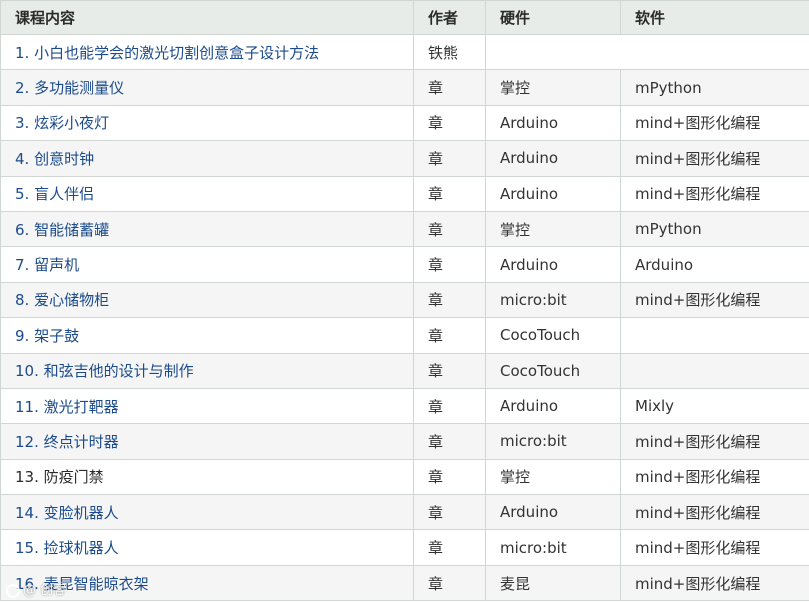 This screenshot has height=602, width=809. What do you see at coordinates (67, 407) in the screenshot?
I see `course-link: 11. 激光打靶器` at bounding box center [67, 407].